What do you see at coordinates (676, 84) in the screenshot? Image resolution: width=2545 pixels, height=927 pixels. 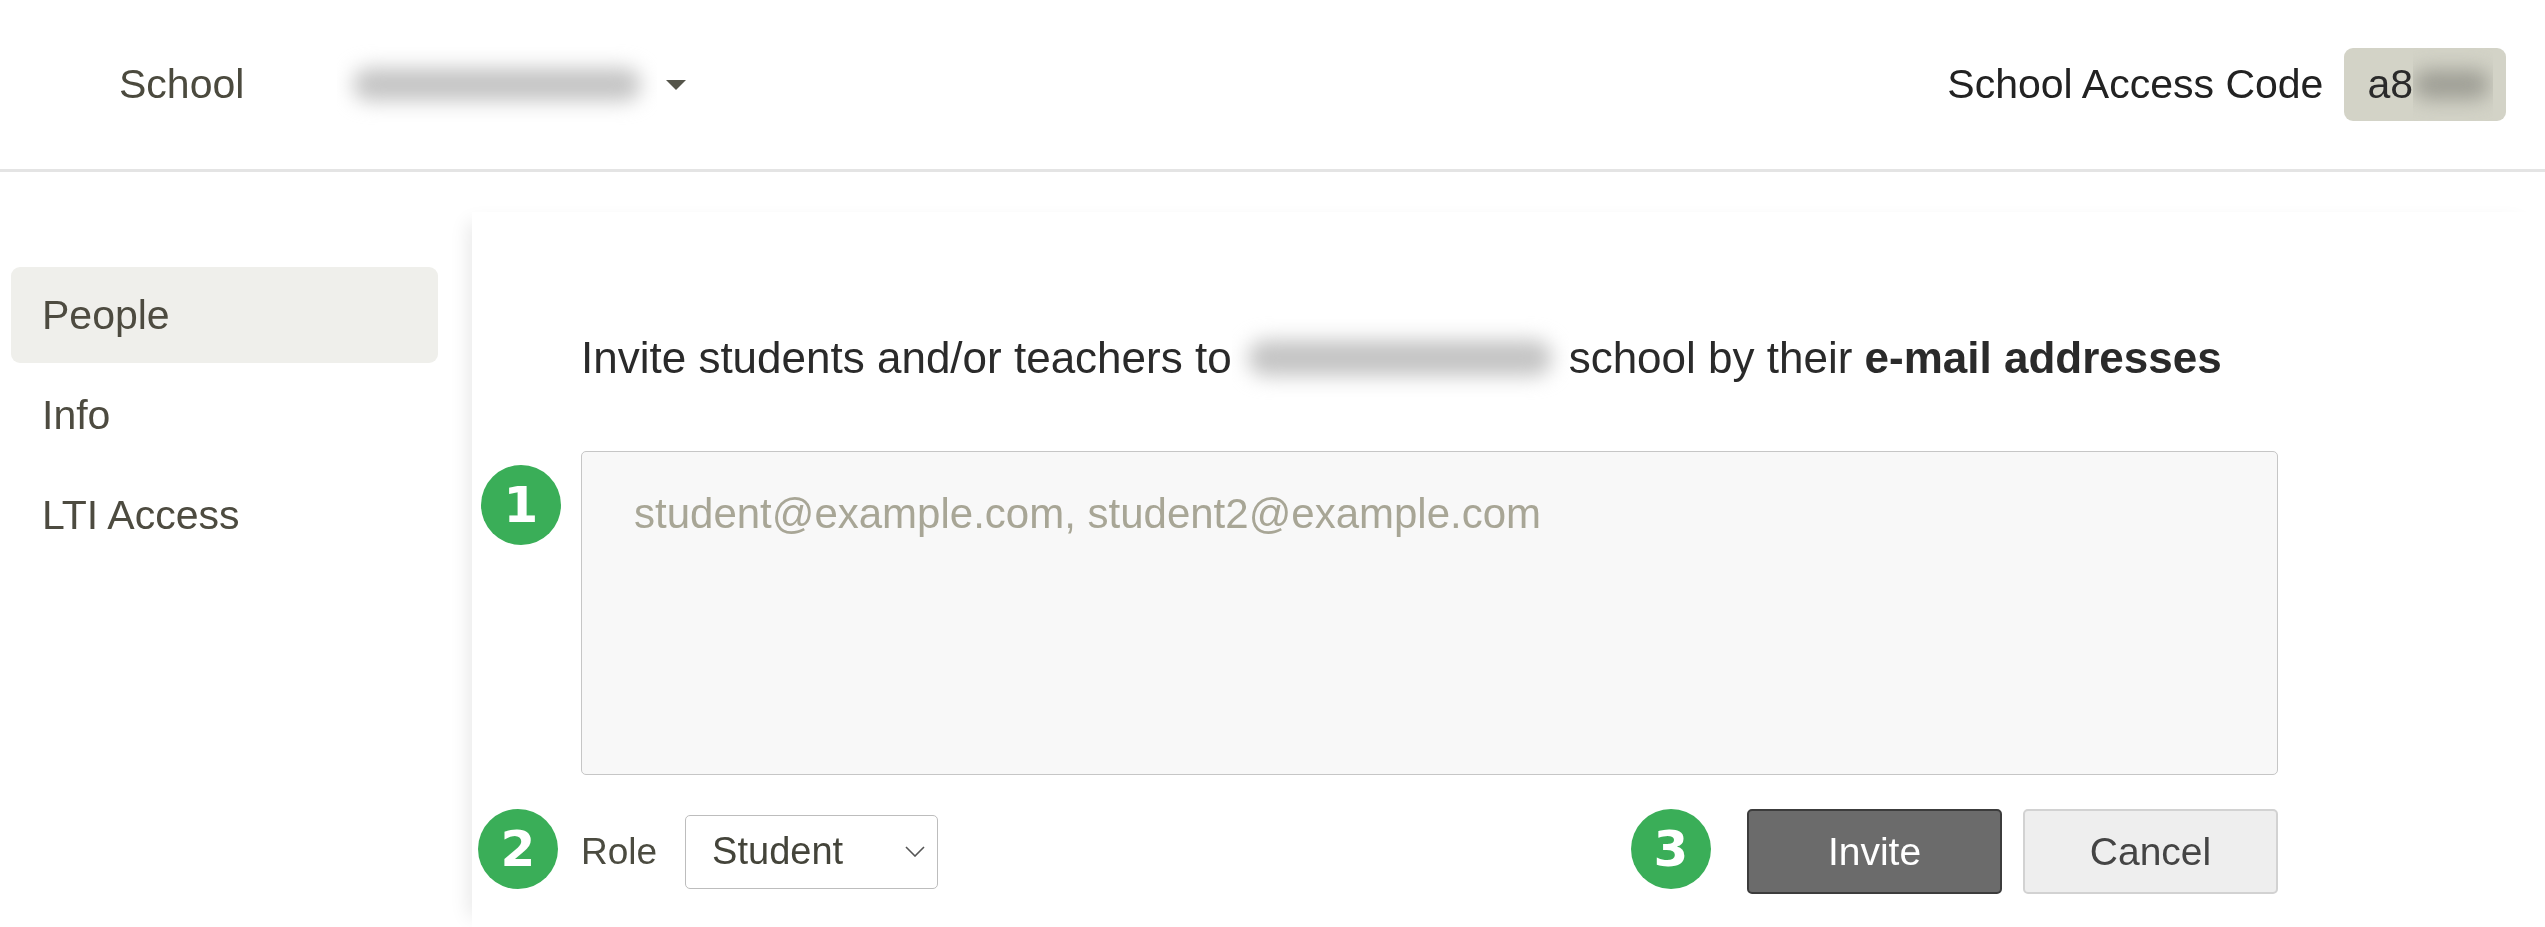 I see `caret-down-icon` at bounding box center [676, 84].